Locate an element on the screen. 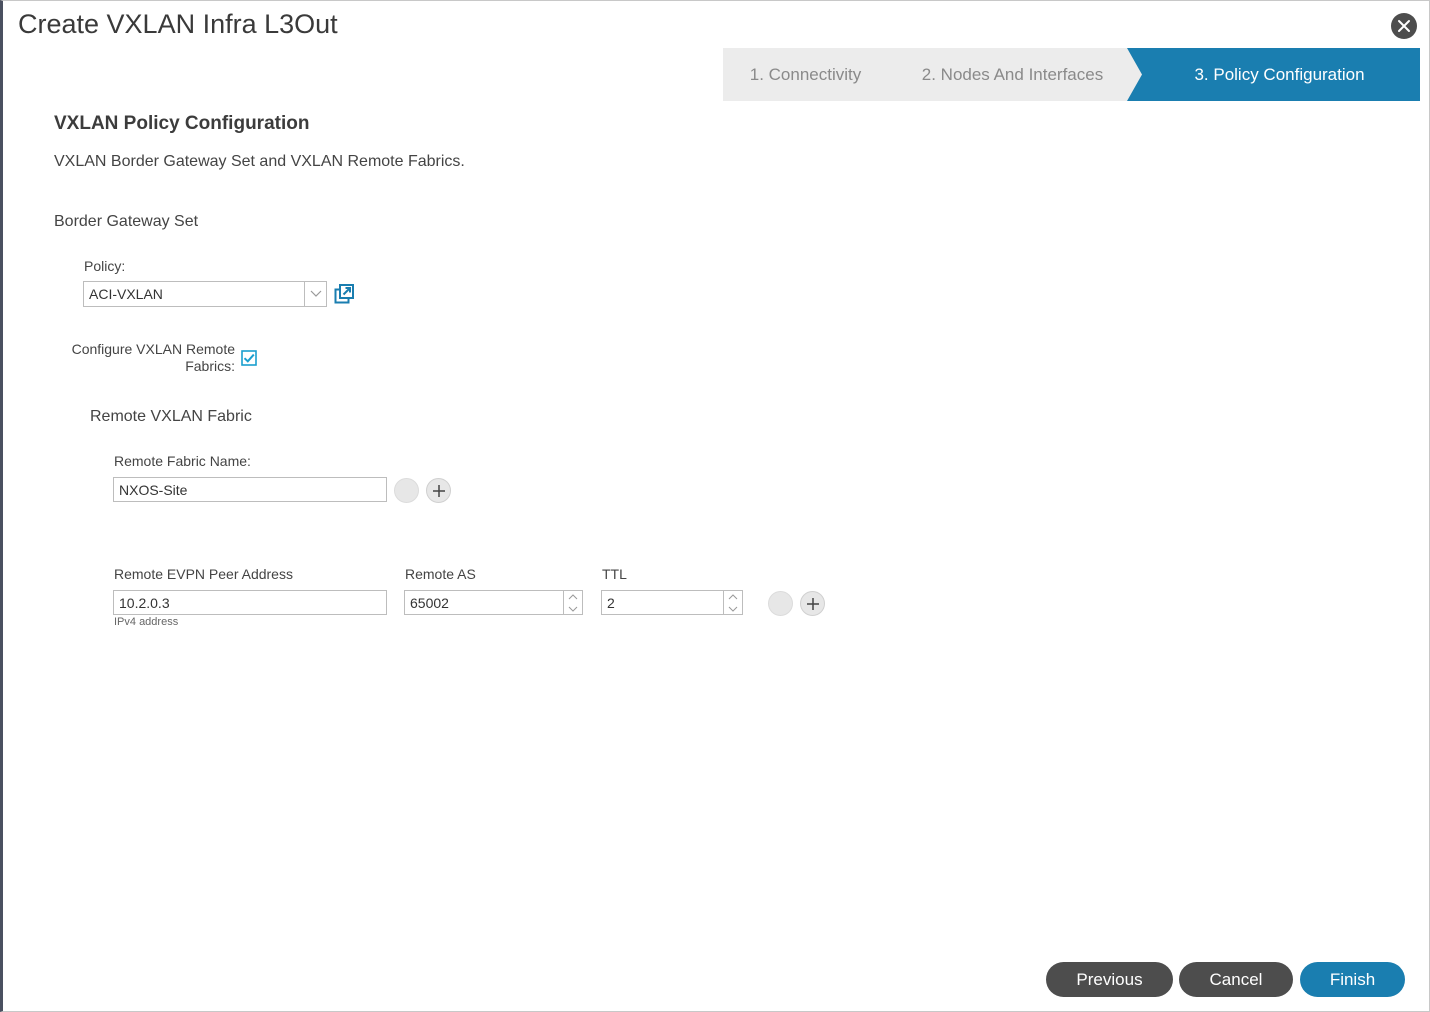 This screenshot has width=1430, height=1012. configure-remote-fabrics-checkbox is located at coordinates (249, 358).